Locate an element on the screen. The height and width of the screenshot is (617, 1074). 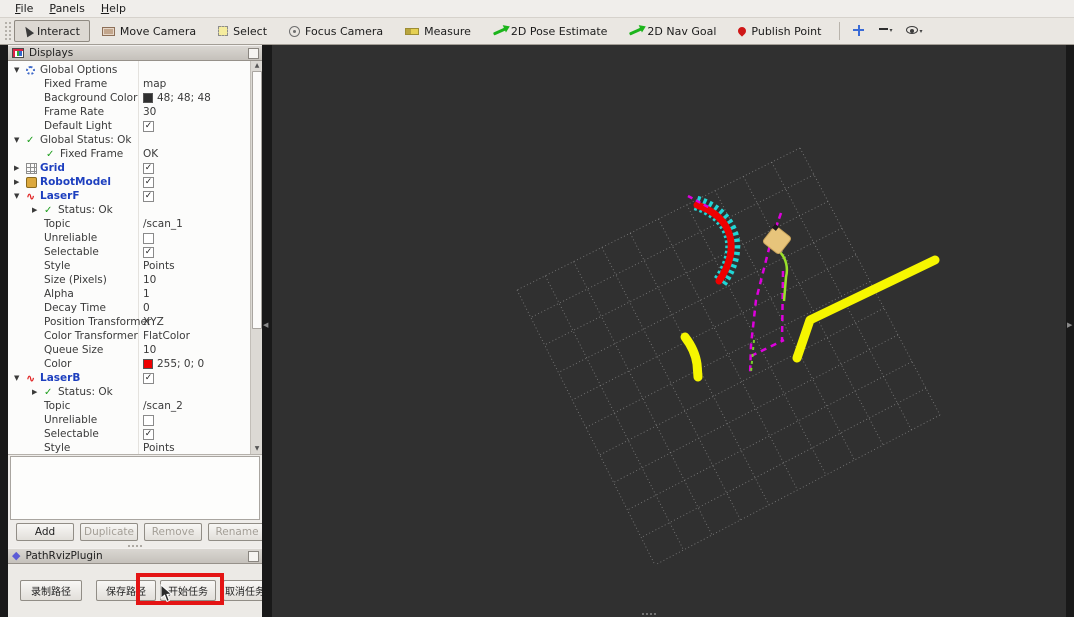
scrollbar-thumb is located at coordinates (257, 200).